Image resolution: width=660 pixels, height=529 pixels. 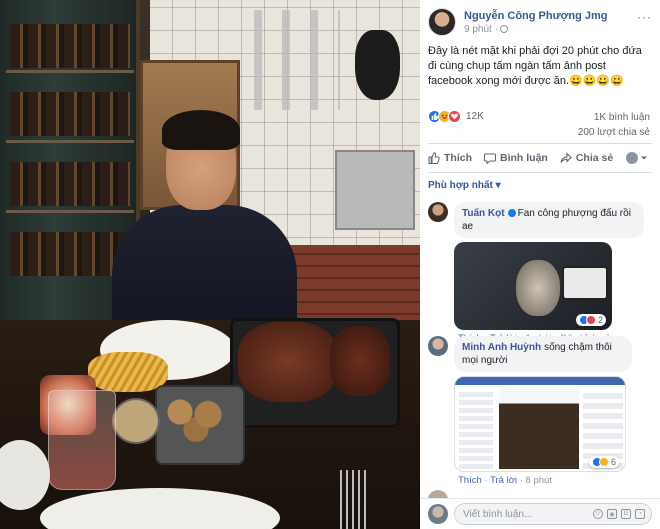 I want to click on like-label: Thích, so click(x=458, y=158).